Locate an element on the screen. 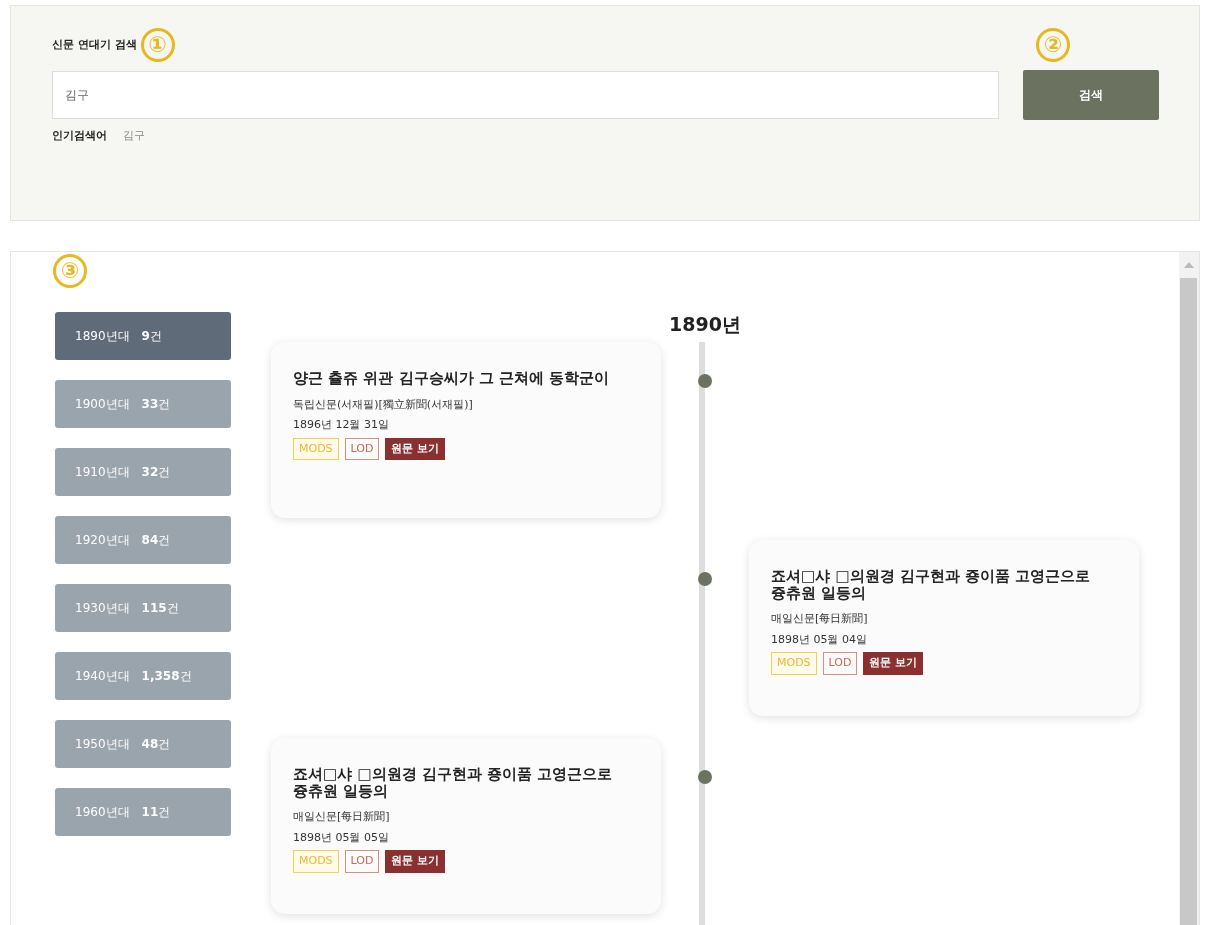 The image size is (1212, 925). newspaper-name: 독립신문(서재필)[獨立新聞(서재필)] is located at coordinates (383, 404).